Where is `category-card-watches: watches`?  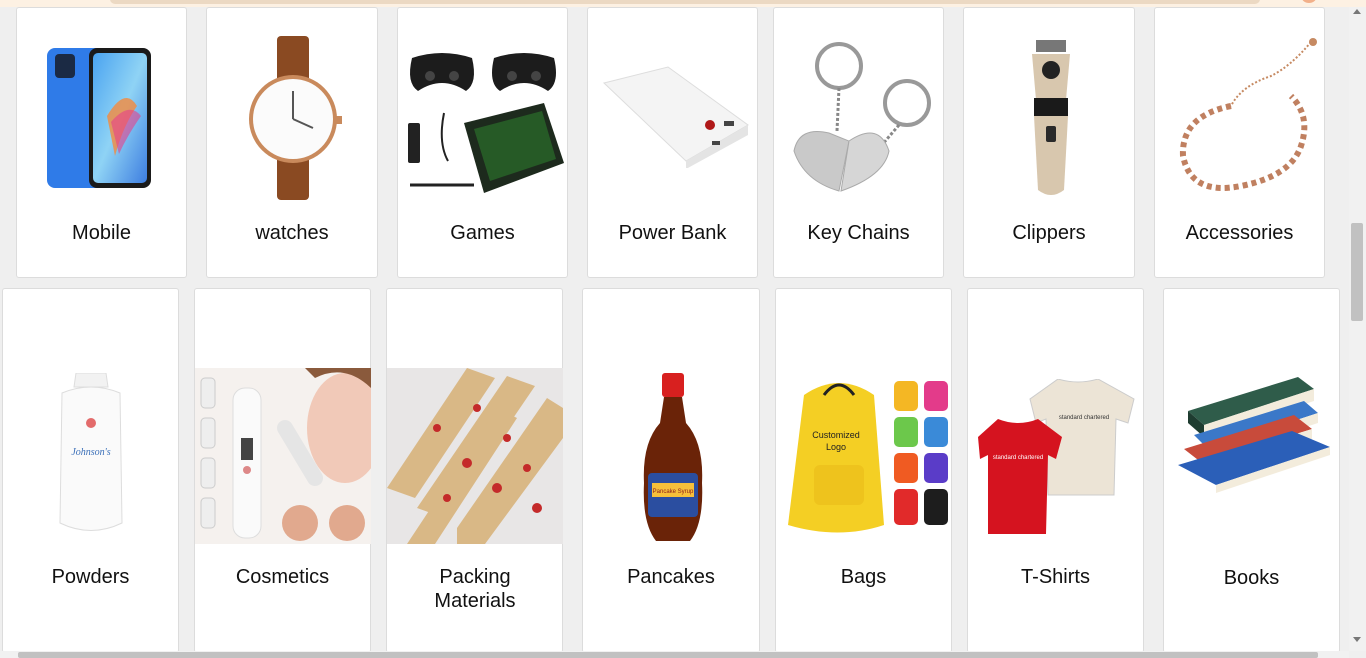
category-card-watches: watches is located at coordinates (292, 142).